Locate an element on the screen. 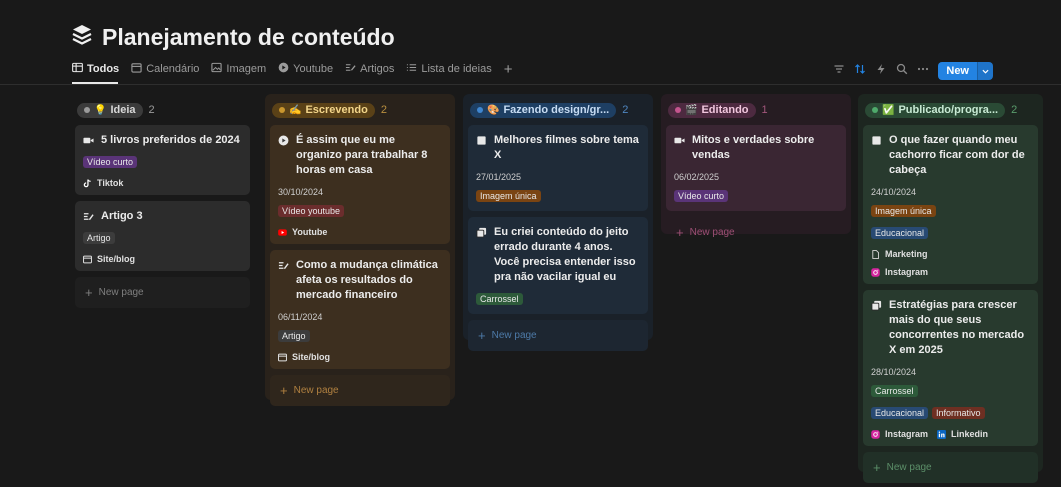 This screenshot has height=487, width=1061. card-property-text: Tiktok is located at coordinates (110, 183).